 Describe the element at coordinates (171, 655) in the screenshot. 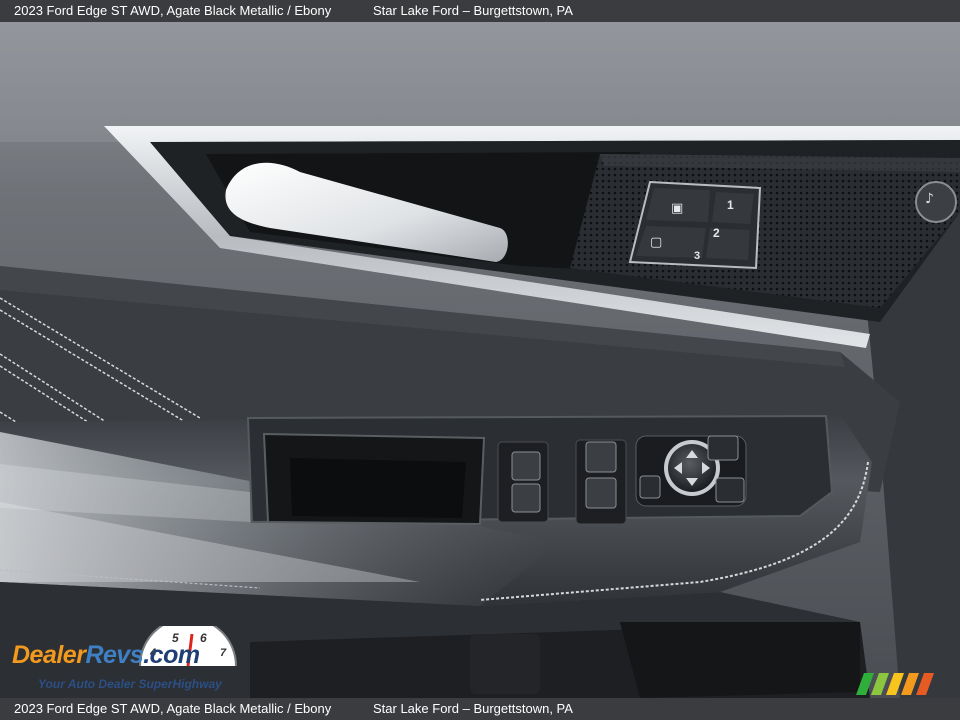

I see `logo-domain-text: .com` at that location.